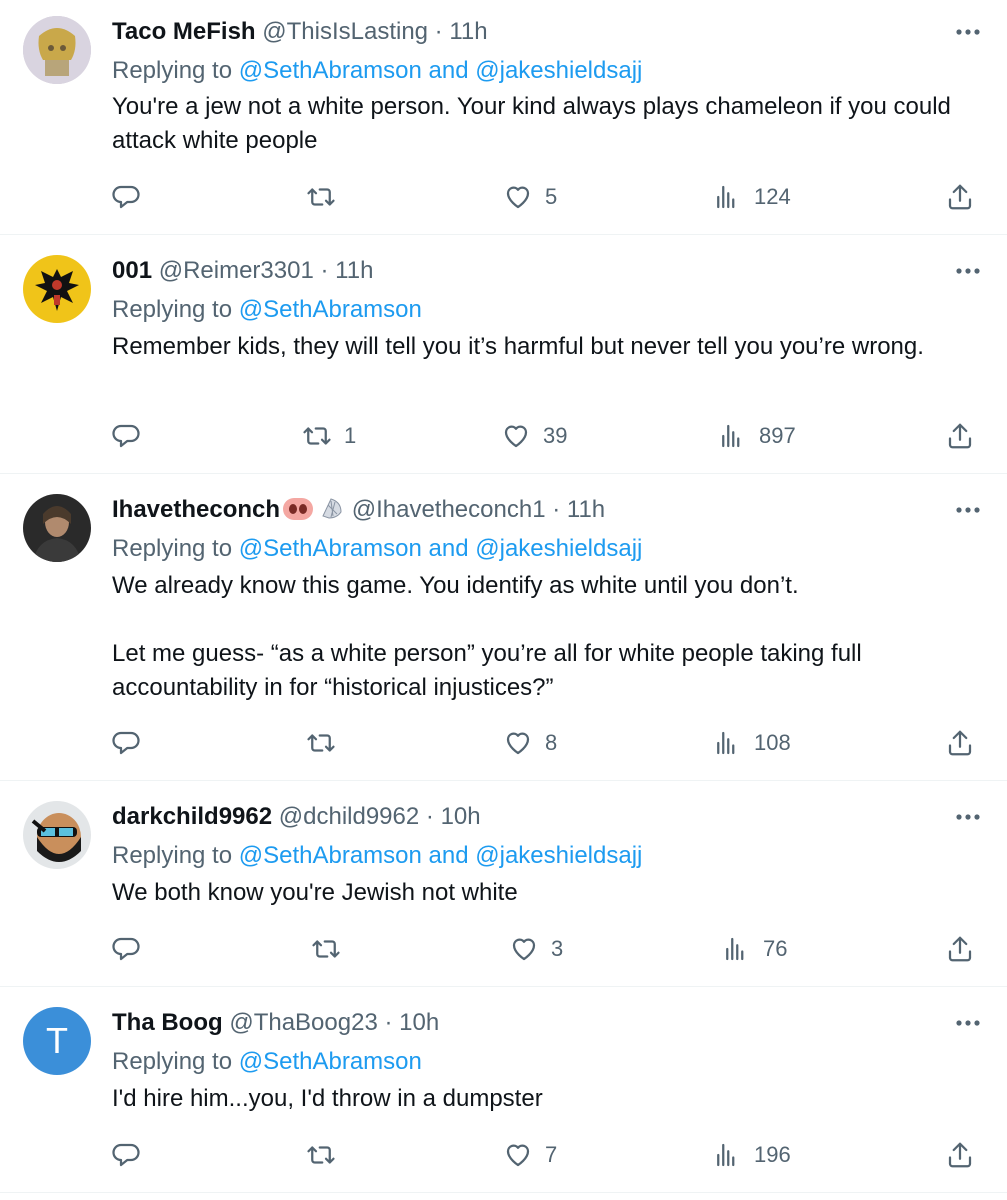  I want to click on view-count: 196, so click(772, 1154).